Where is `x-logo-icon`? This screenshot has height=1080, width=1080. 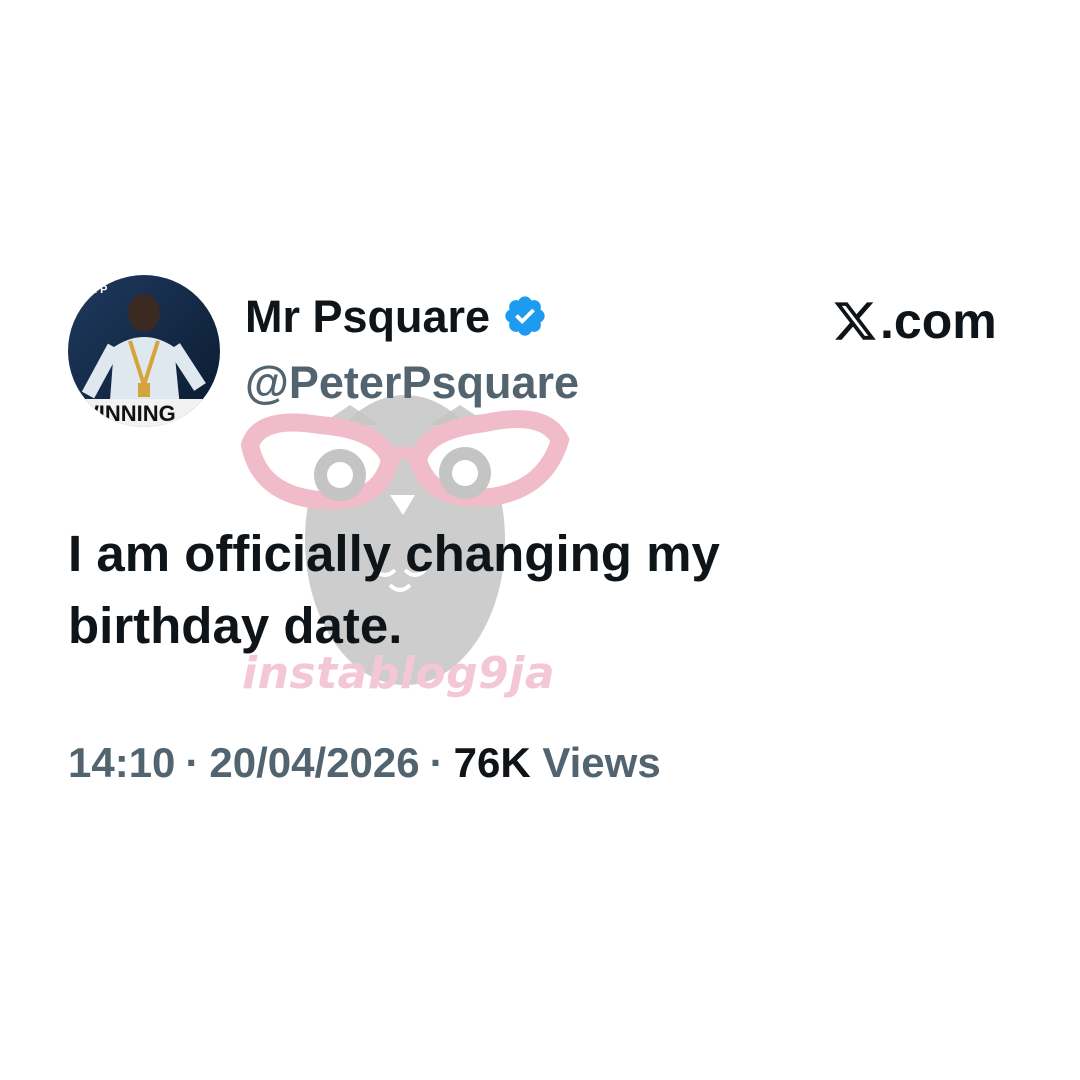 x-logo-icon is located at coordinates (855, 321).